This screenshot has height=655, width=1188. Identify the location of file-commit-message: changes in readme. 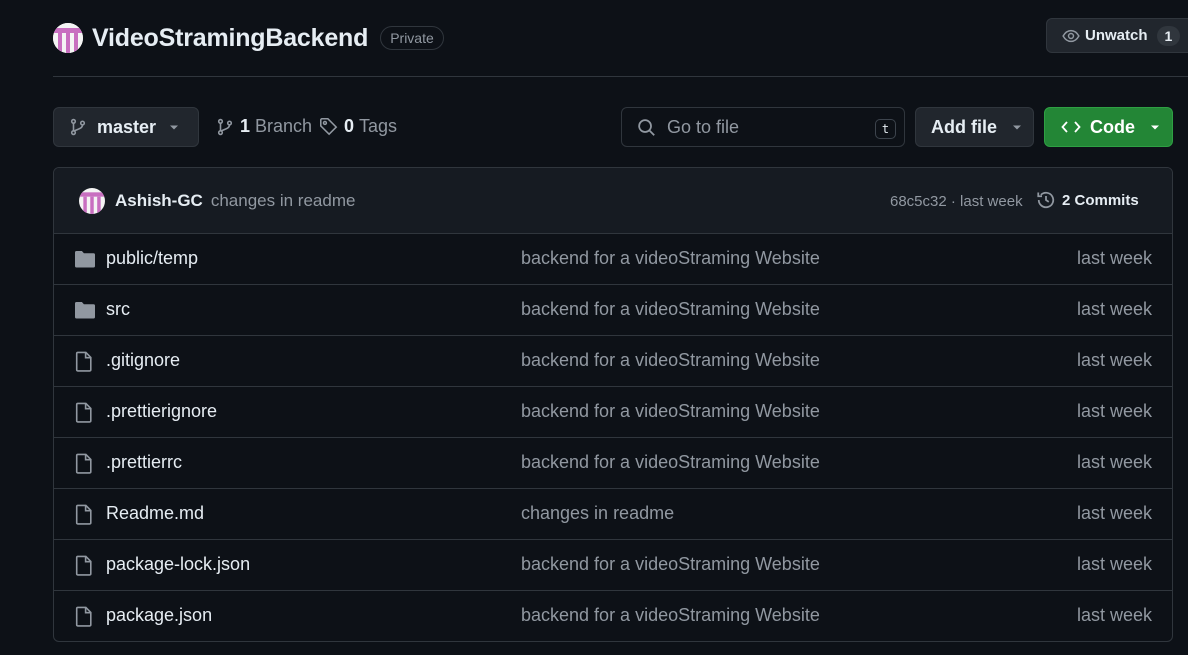
(597, 513).